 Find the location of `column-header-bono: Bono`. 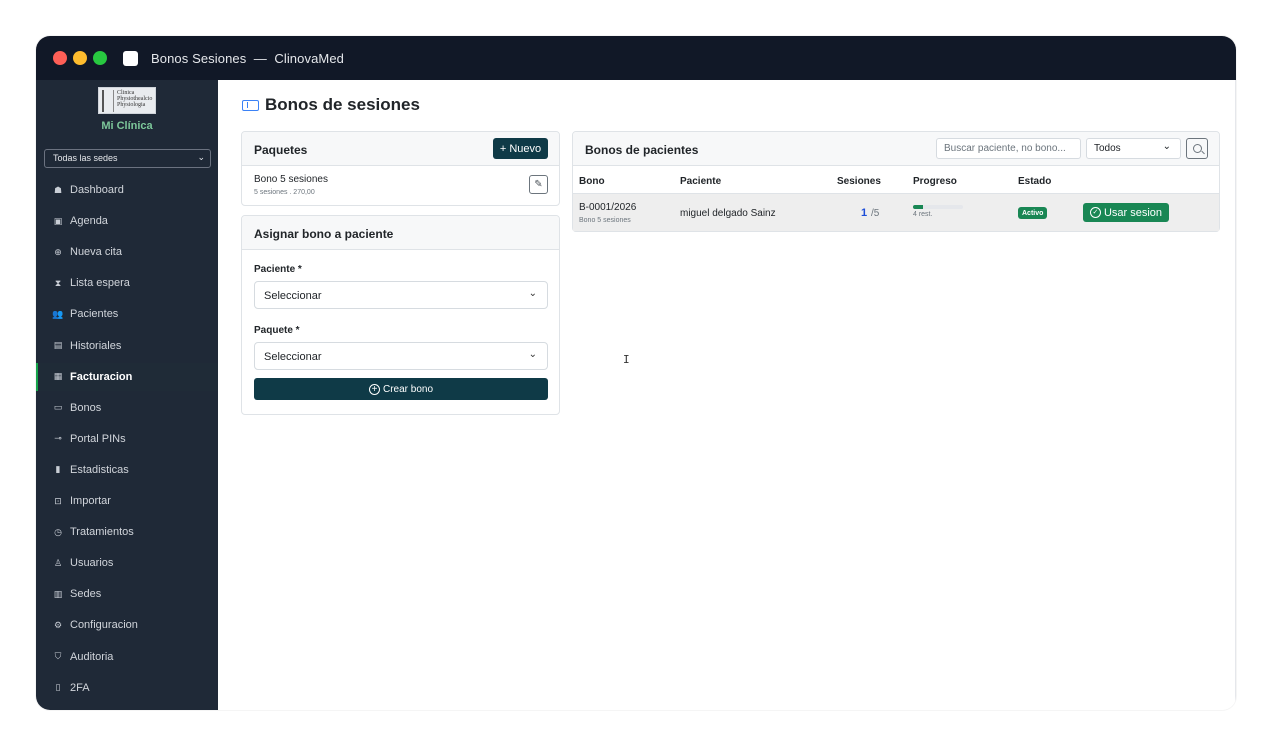

column-header-bono: Bono is located at coordinates (592, 181).